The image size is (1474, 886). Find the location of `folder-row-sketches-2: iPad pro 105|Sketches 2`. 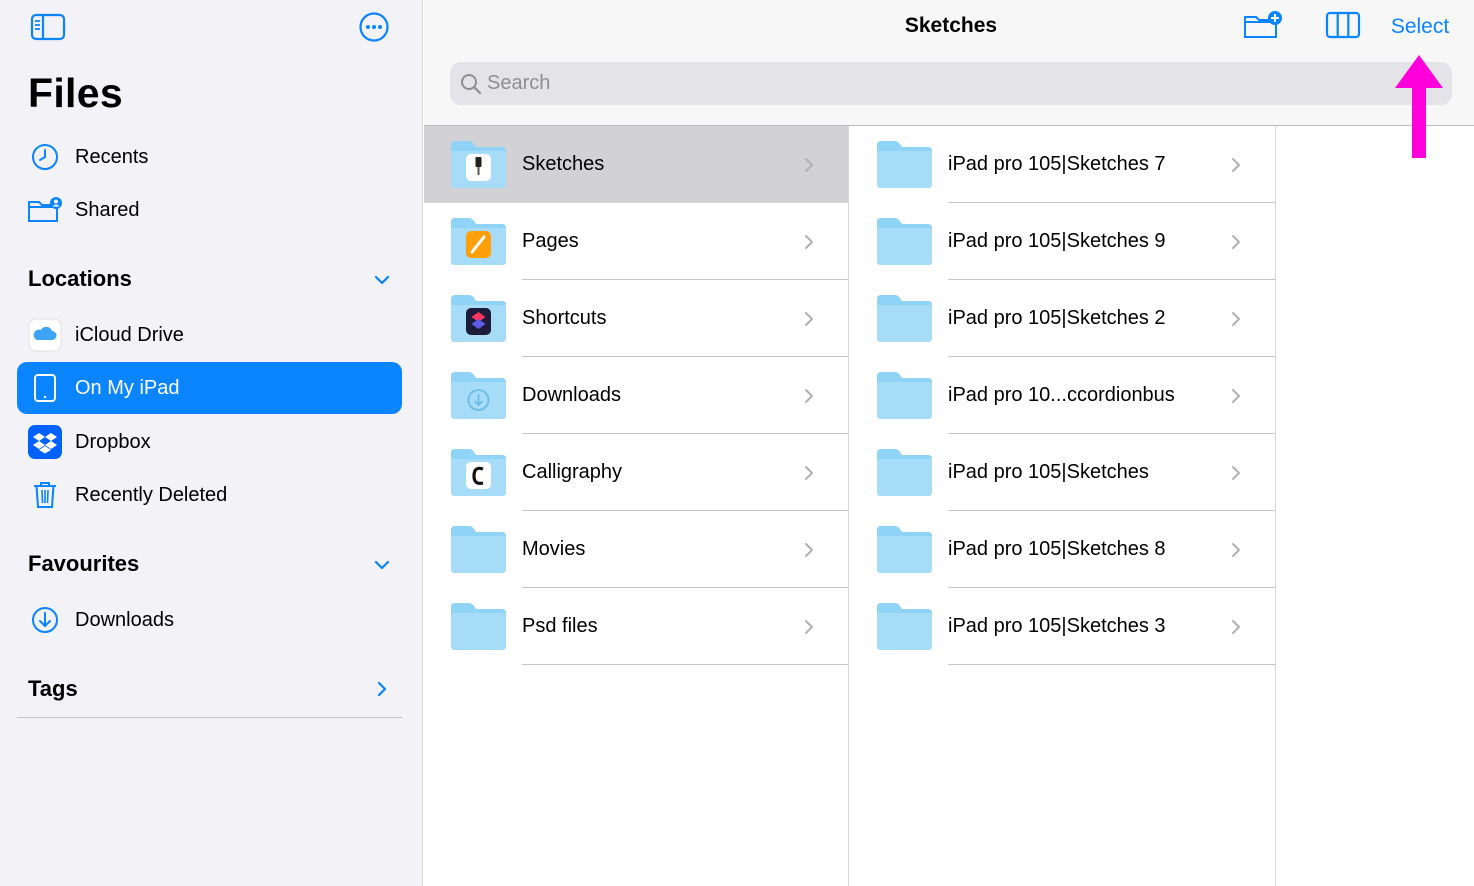

folder-row-sketches-2: iPad pro 105|Sketches 2 is located at coordinates (1062, 318).